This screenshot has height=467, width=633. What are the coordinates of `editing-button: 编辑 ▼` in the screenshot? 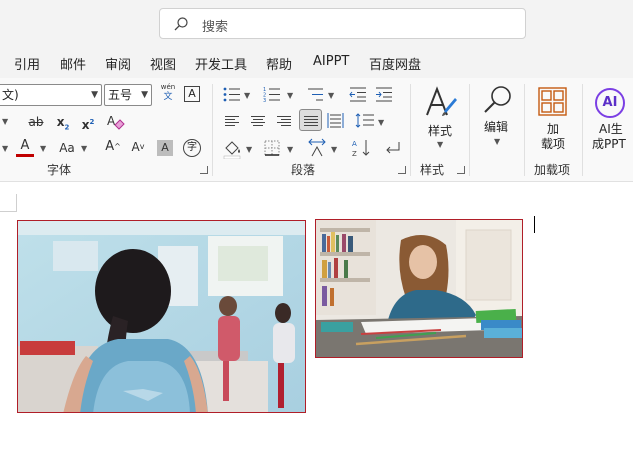 It's located at (498, 117).